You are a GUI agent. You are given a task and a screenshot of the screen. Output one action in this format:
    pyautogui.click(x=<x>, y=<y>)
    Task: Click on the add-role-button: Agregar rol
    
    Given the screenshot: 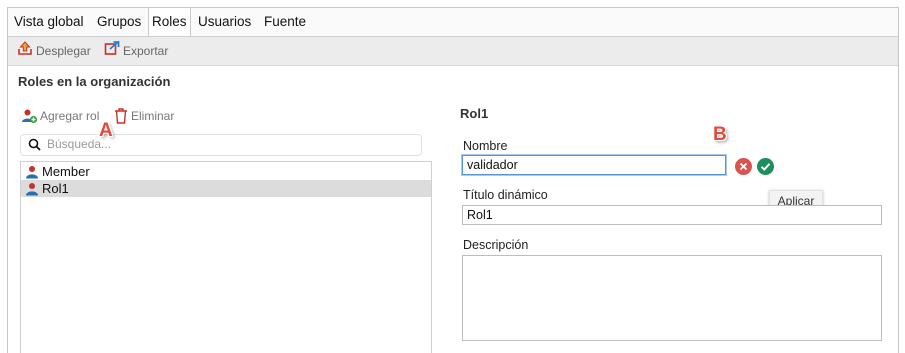 What is the action you would take?
    pyautogui.click(x=60, y=116)
    